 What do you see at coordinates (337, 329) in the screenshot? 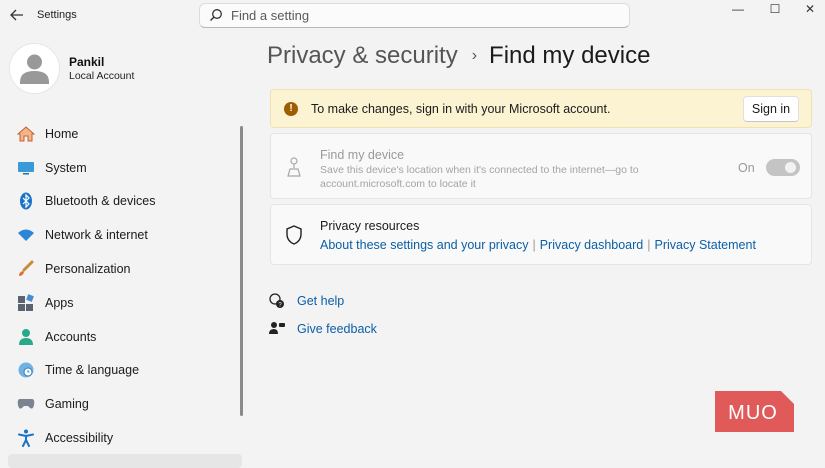
I see `give-feedback-label: Give feedback` at bounding box center [337, 329].